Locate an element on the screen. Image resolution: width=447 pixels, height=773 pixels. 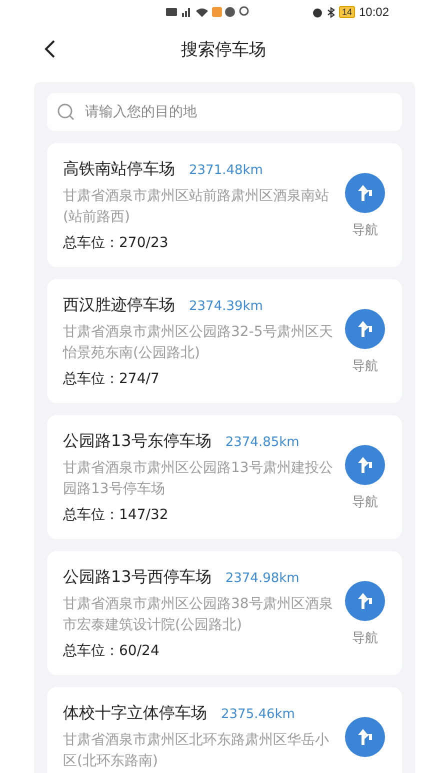
parking-card: 公园路13号西停车场 2374.98km 甘肃省酒泉市肃州区公园路38号肃州区酒泉市宏泰建筑设计院(公园路北) 总车位：60/24 导航 is located at coordinates (224, 613).